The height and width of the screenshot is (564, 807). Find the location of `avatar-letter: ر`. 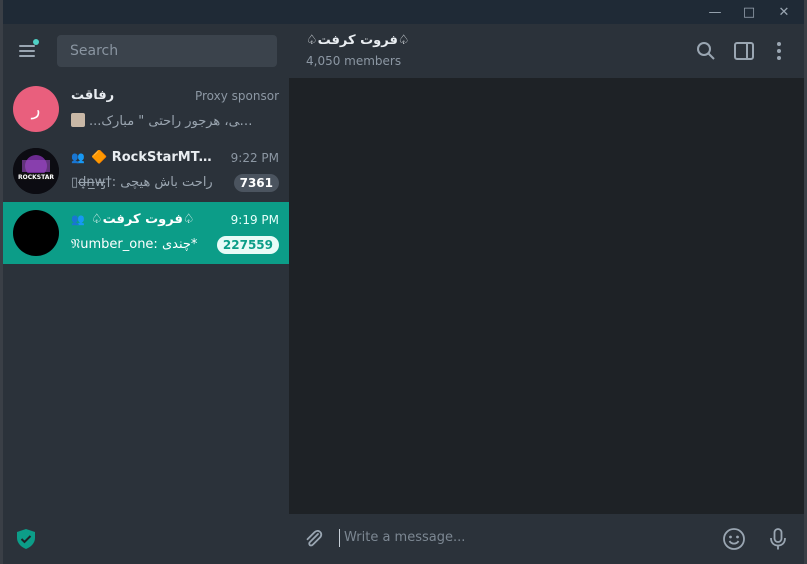

avatar-letter: ر is located at coordinates (36, 109).